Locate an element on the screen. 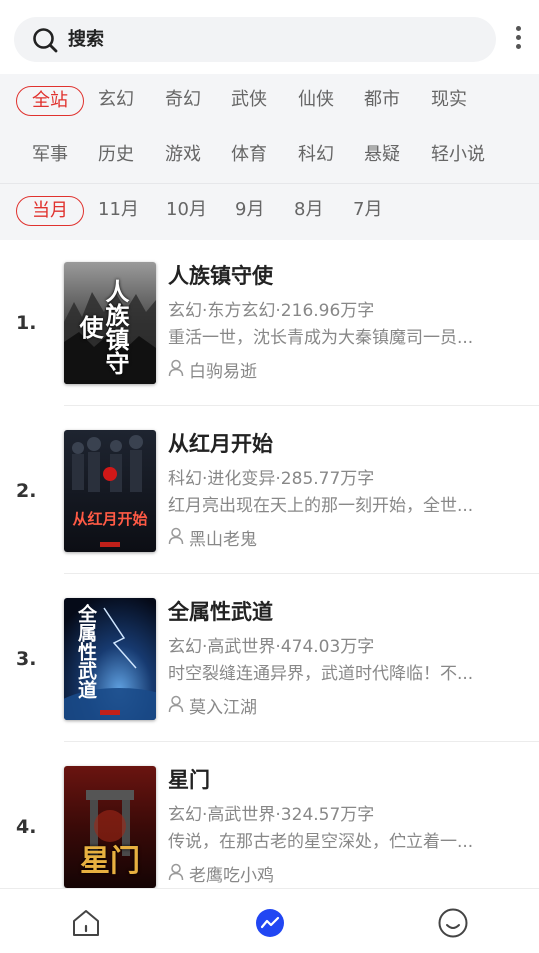  category-chip: 仙侠 is located at coordinates (316, 100).